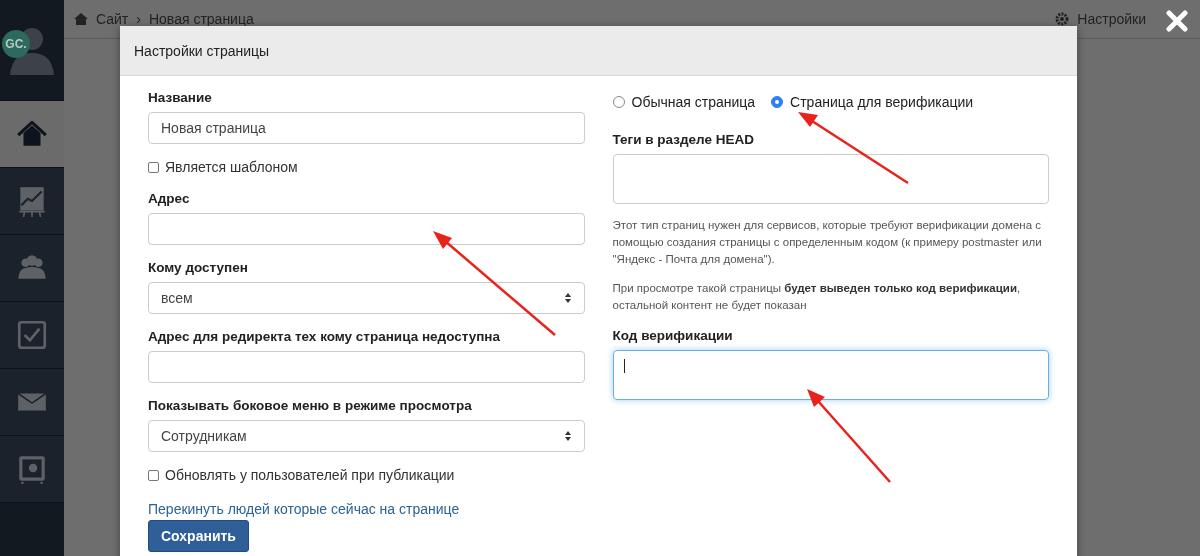  Describe the element at coordinates (198, 536) in the screenshot. I see `save-button: Сохранить` at that location.